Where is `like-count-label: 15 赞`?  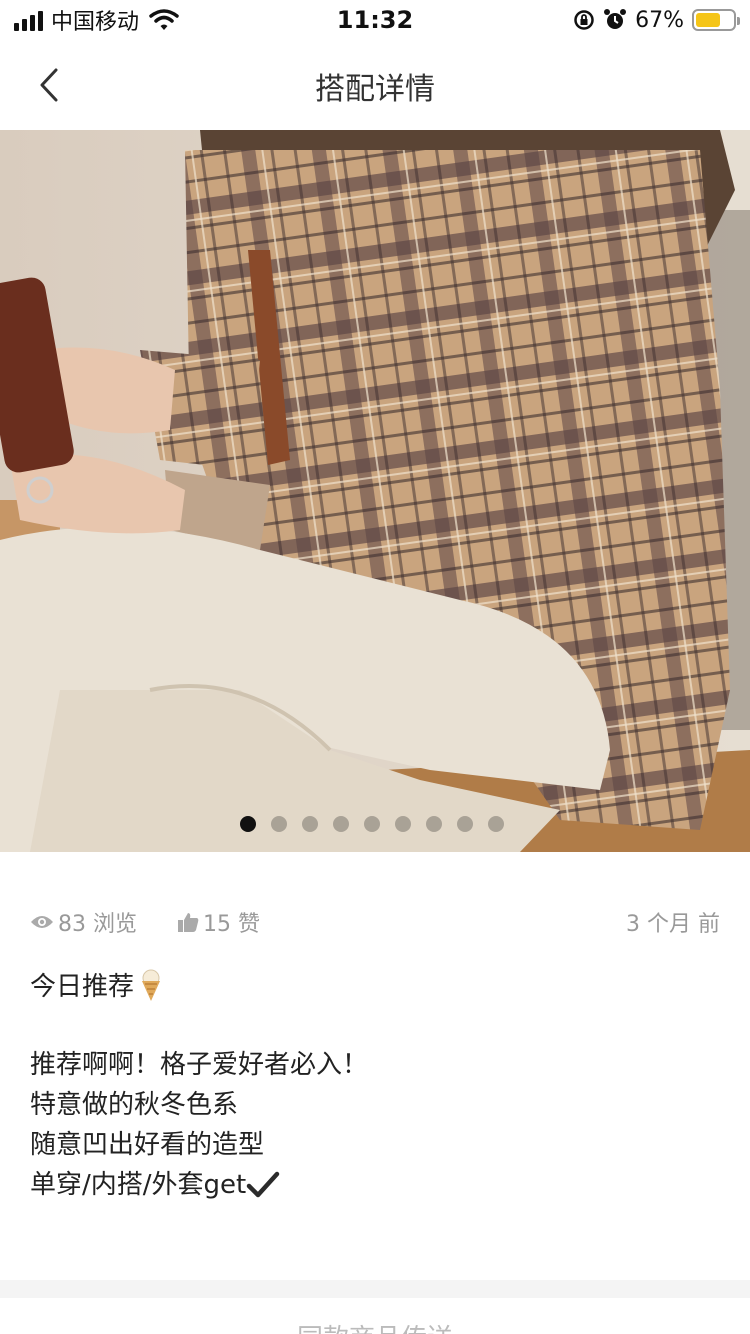 like-count-label: 15 赞 is located at coordinates (231, 924).